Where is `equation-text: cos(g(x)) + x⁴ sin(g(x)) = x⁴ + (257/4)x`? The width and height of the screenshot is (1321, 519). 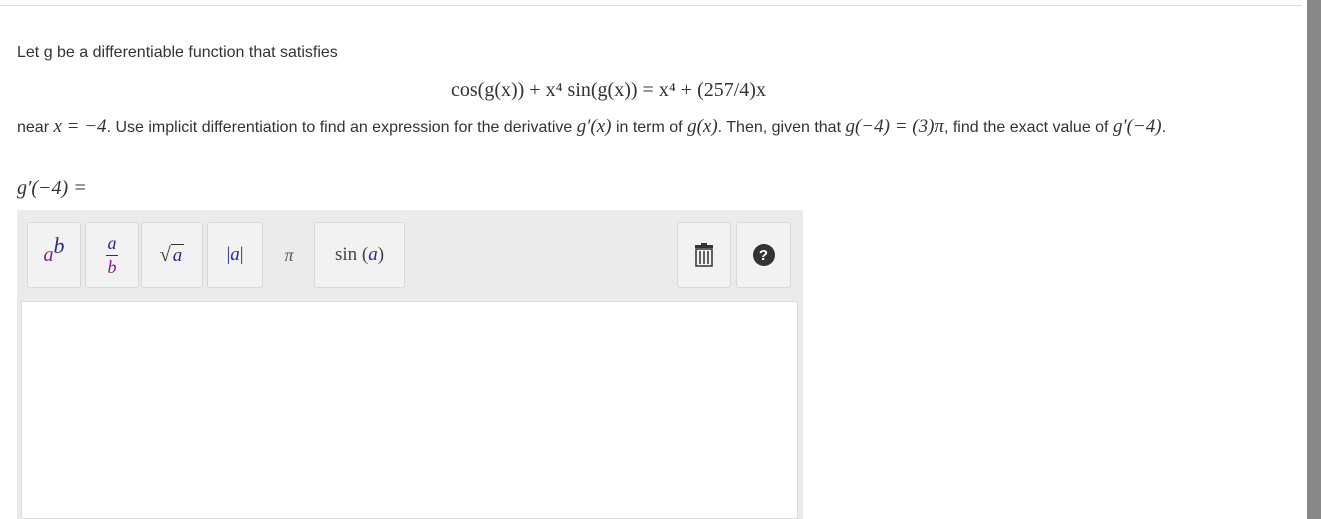
equation-text: cos(g(x)) + x⁴ sin(g(x)) = x⁴ + (257/4)x is located at coordinates (608, 90).